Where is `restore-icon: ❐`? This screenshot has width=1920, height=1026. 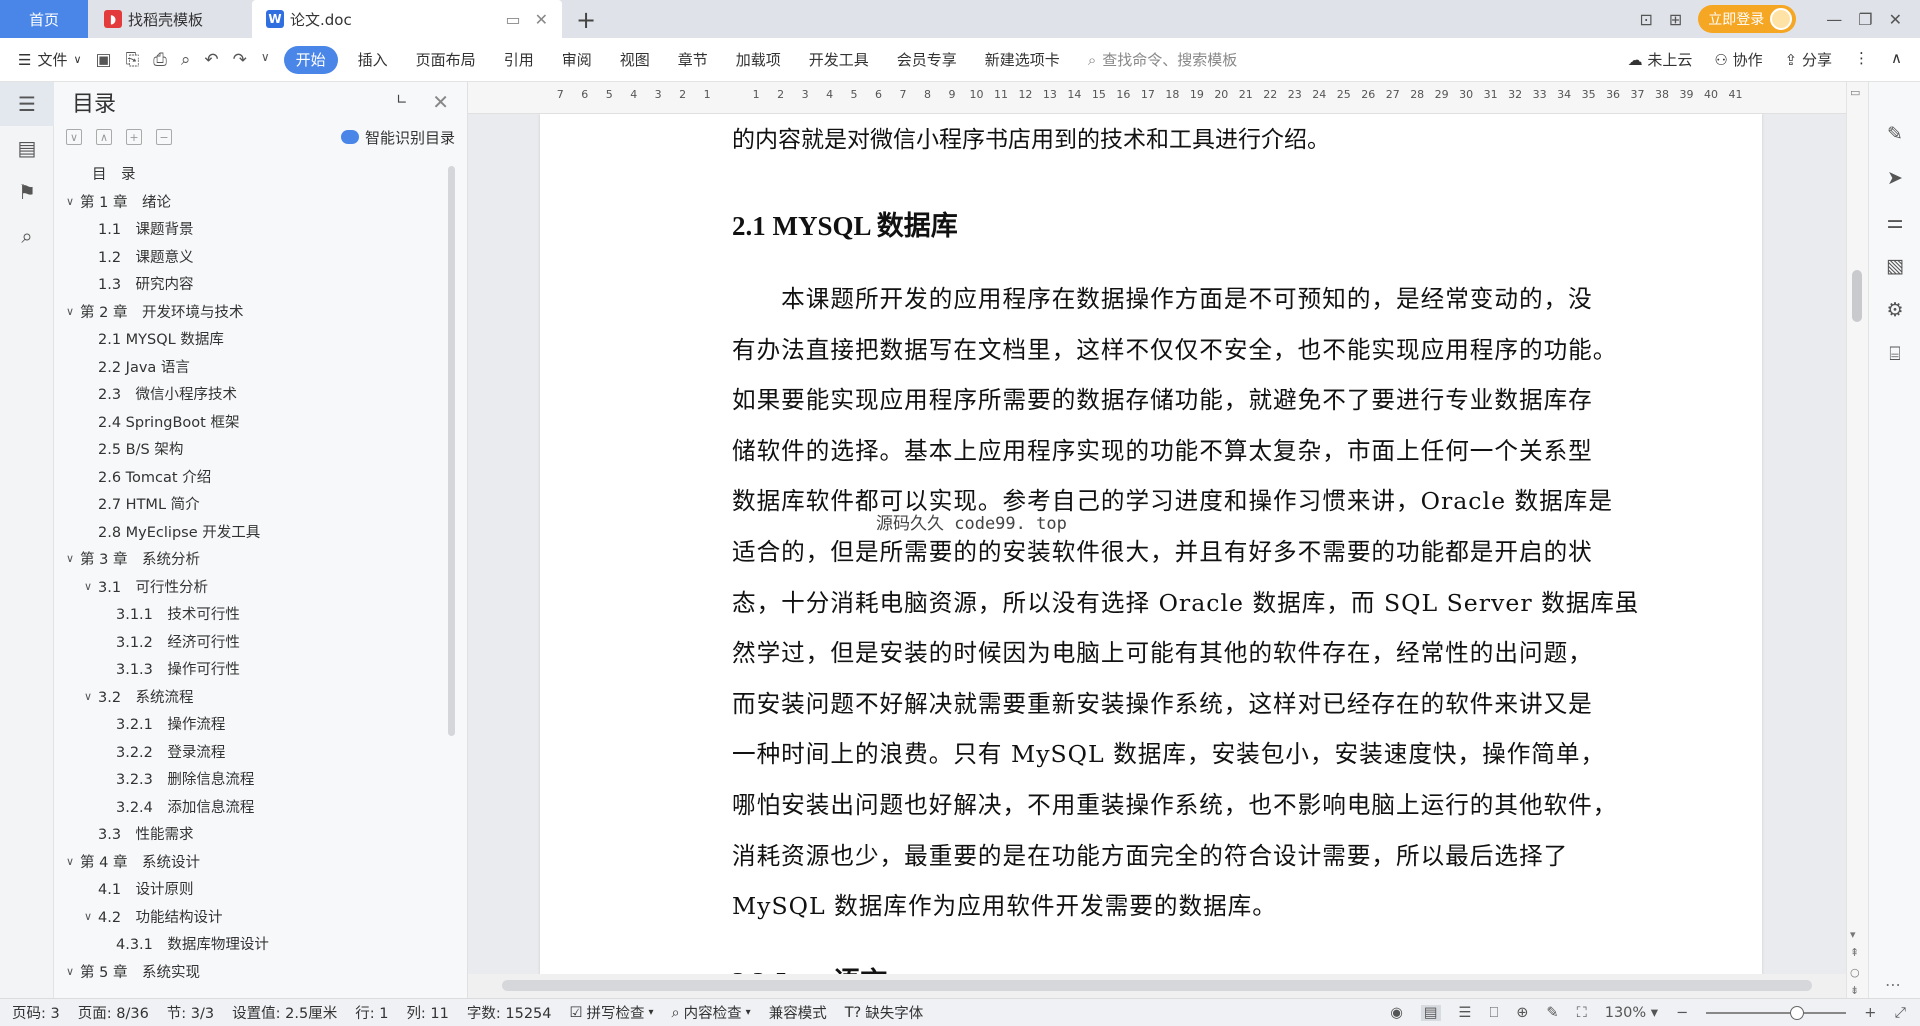 restore-icon: ❐ is located at coordinates (1865, 19).